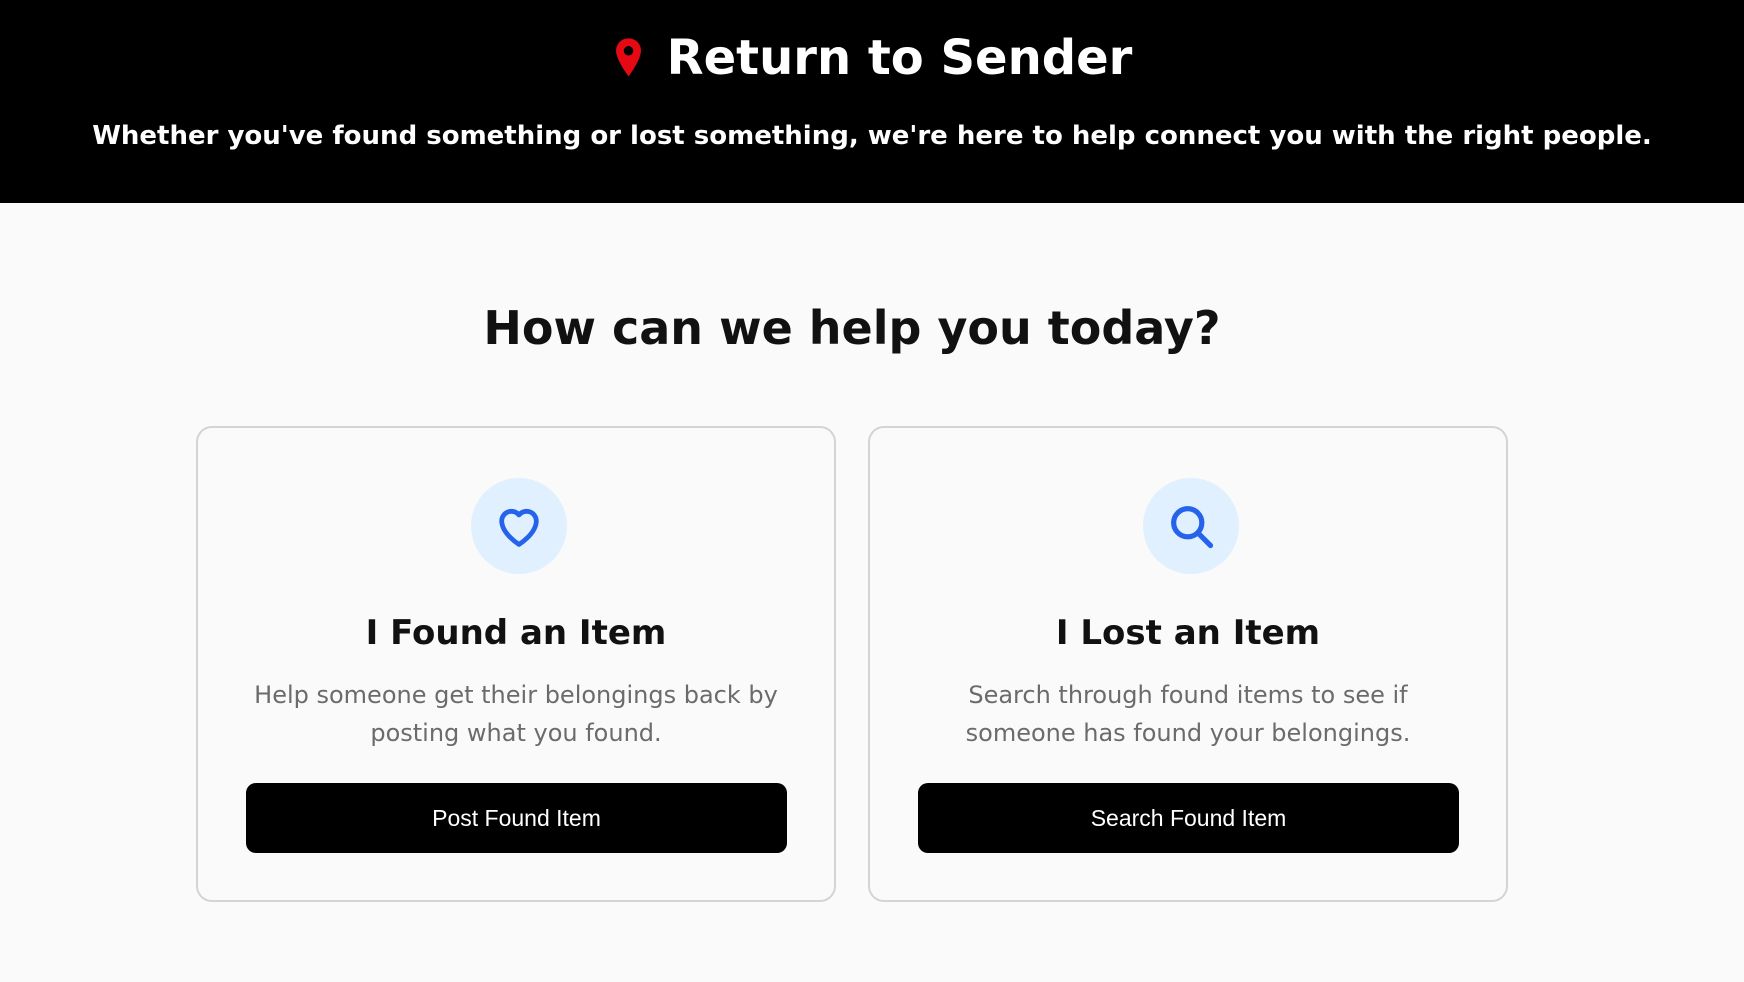 The height and width of the screenshot is (982, 1744). Describe the element at coordinates (899, 58) in the screenshot. I see `site-title: Return to Sender` at that location.